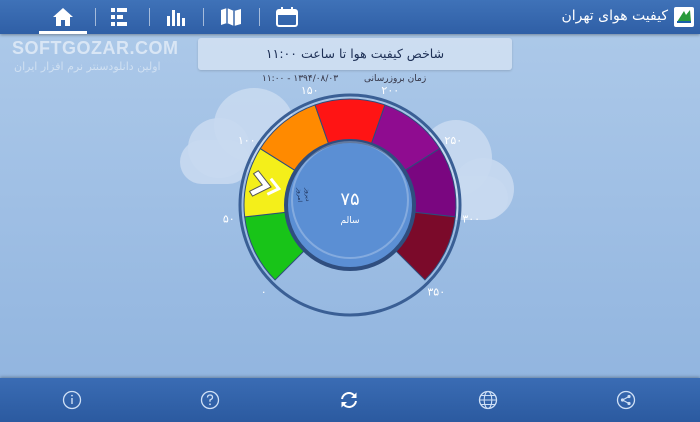 The width and height of the screenshot is (700, 422). I want to click on bottom-bar, so click(350, 400).